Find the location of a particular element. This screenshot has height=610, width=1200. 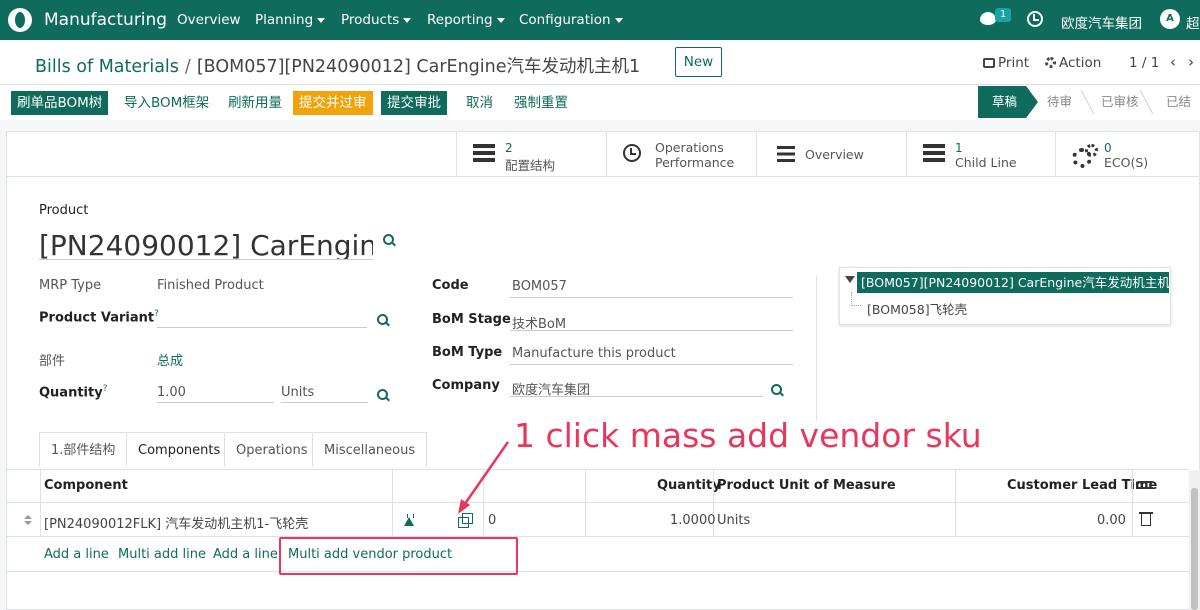

force-reset-button: 强制重置 is located at coordinates (541, 103).